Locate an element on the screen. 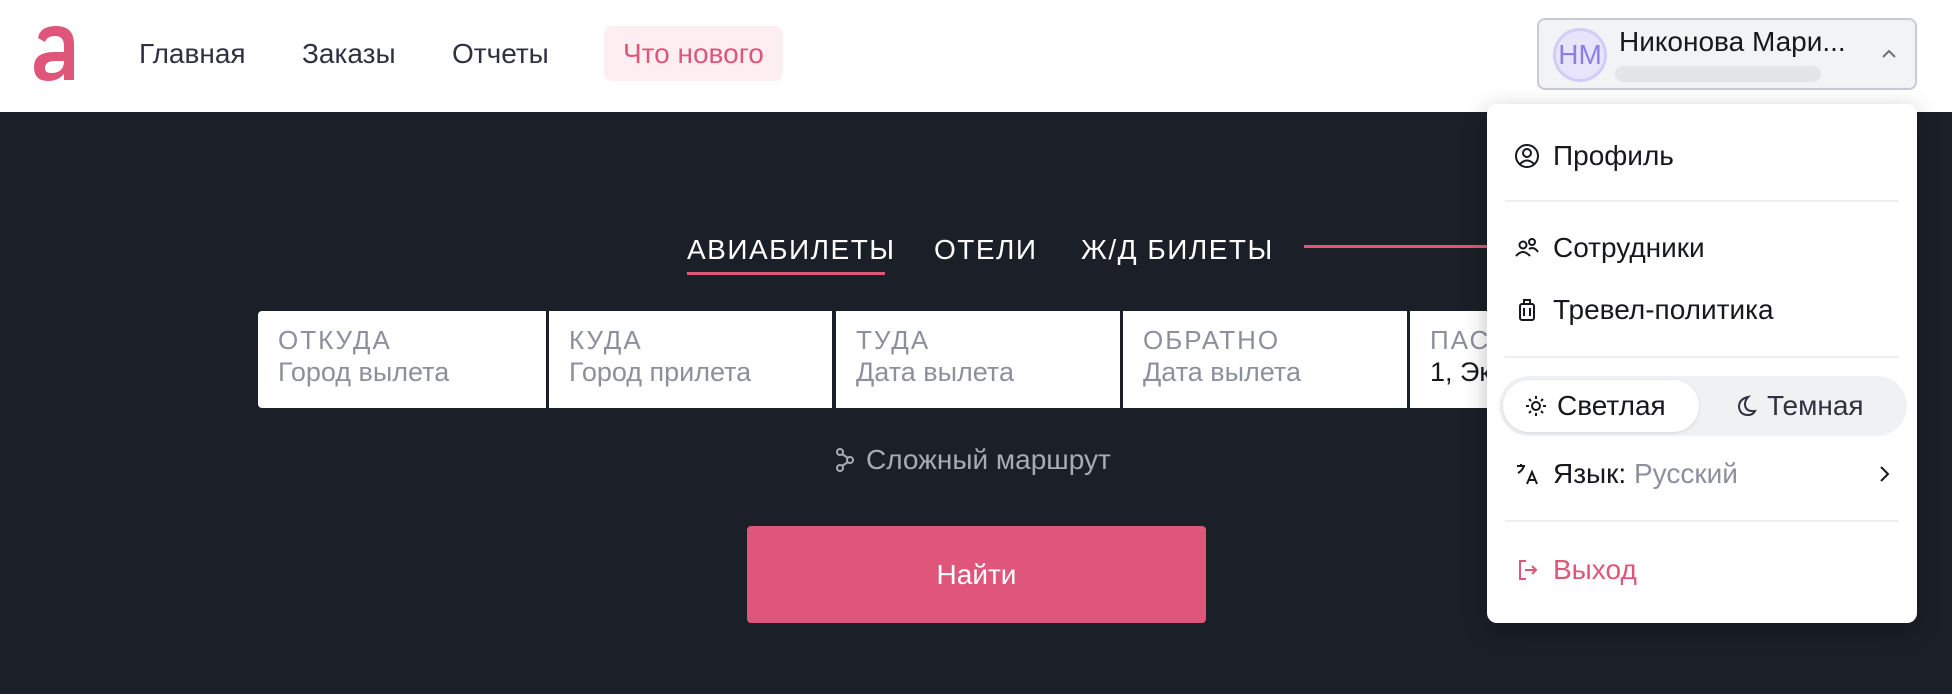 The height and width of the screenshot is (694, 1952). annotation-arrow-line is located at coordinates (1402, 246).